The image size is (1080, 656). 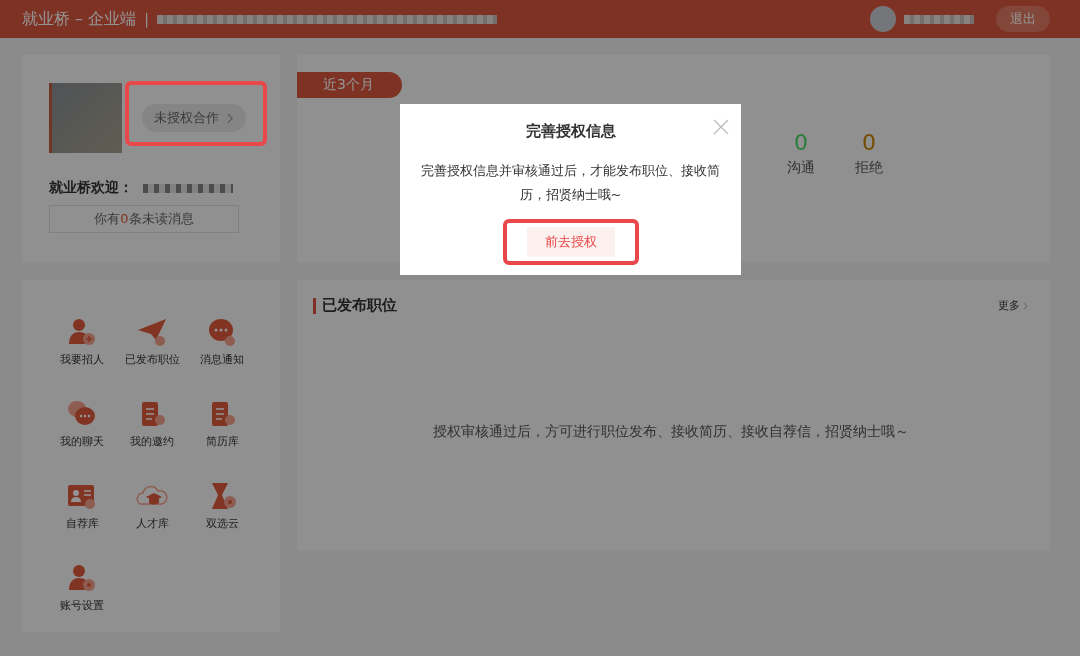 I want to click on unread-messages-notice: 你有0条未读消息, so click(x=144, y=219).